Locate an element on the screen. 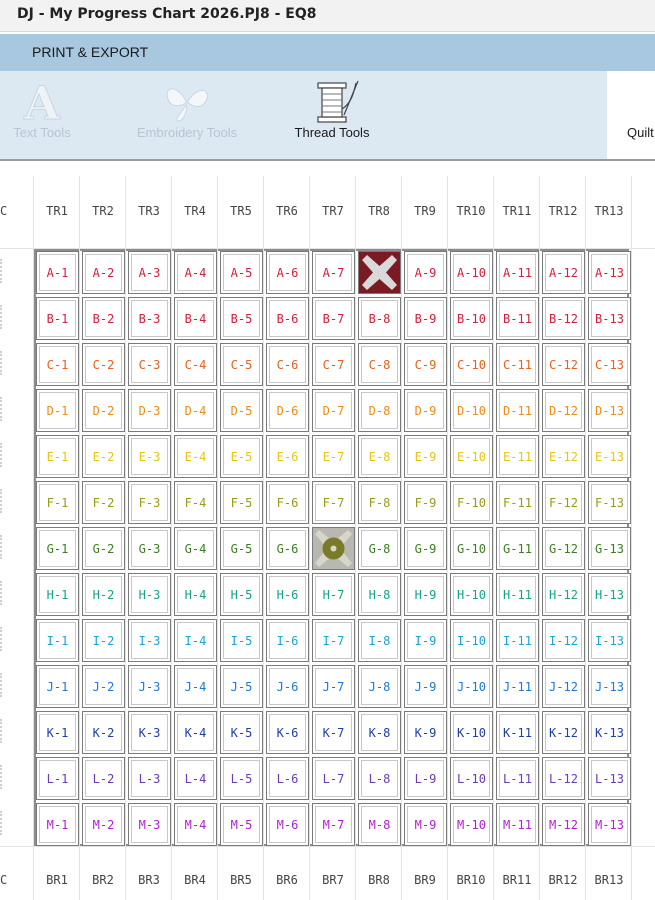 The image size is (655, 900). grid-cell: M-11 is located at coordinates (517, 824).